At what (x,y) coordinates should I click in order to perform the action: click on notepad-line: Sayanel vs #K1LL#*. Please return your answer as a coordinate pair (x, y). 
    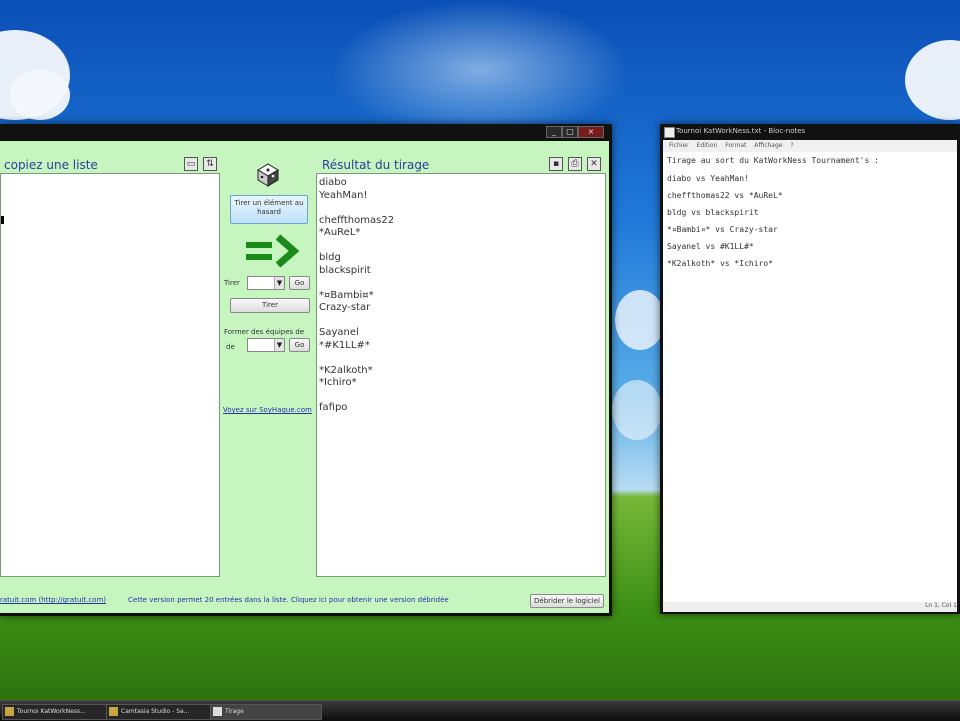
    Looking at the image, I should click on (710, 246).